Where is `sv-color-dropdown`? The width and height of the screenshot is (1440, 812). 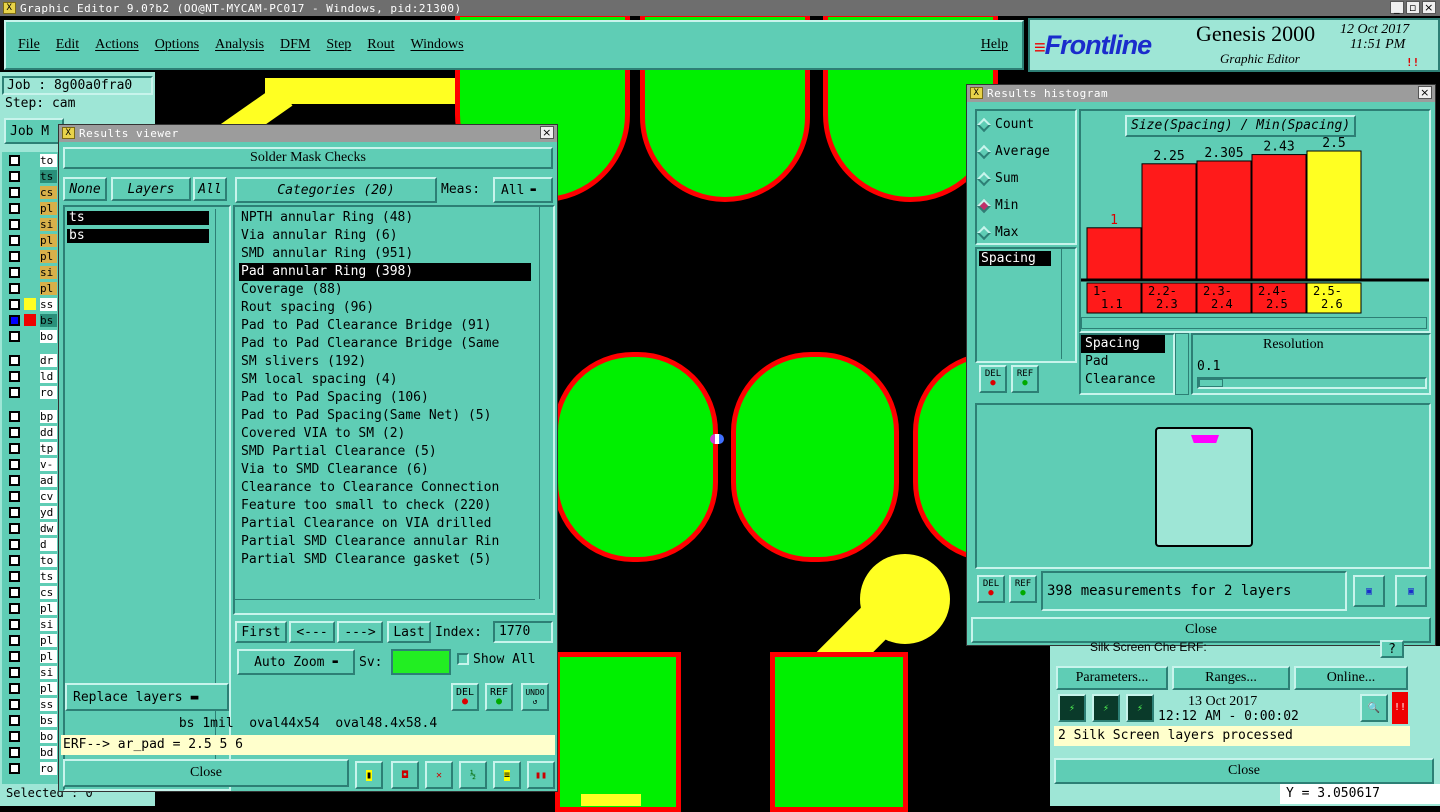 sv-color-dropdown is located at coordinates (421, 662).